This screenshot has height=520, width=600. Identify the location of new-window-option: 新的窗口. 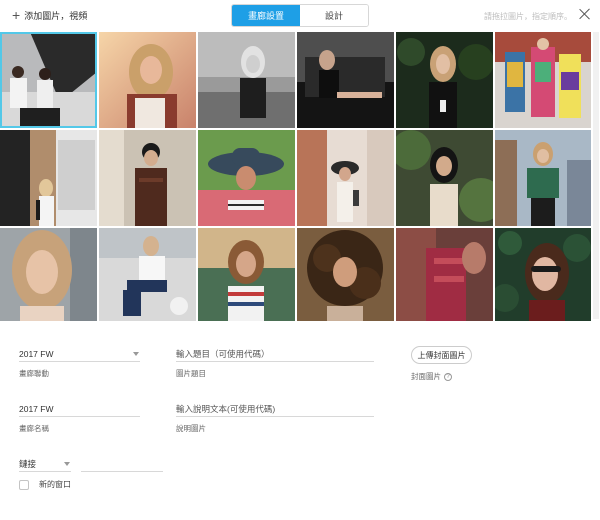
(45, 484).